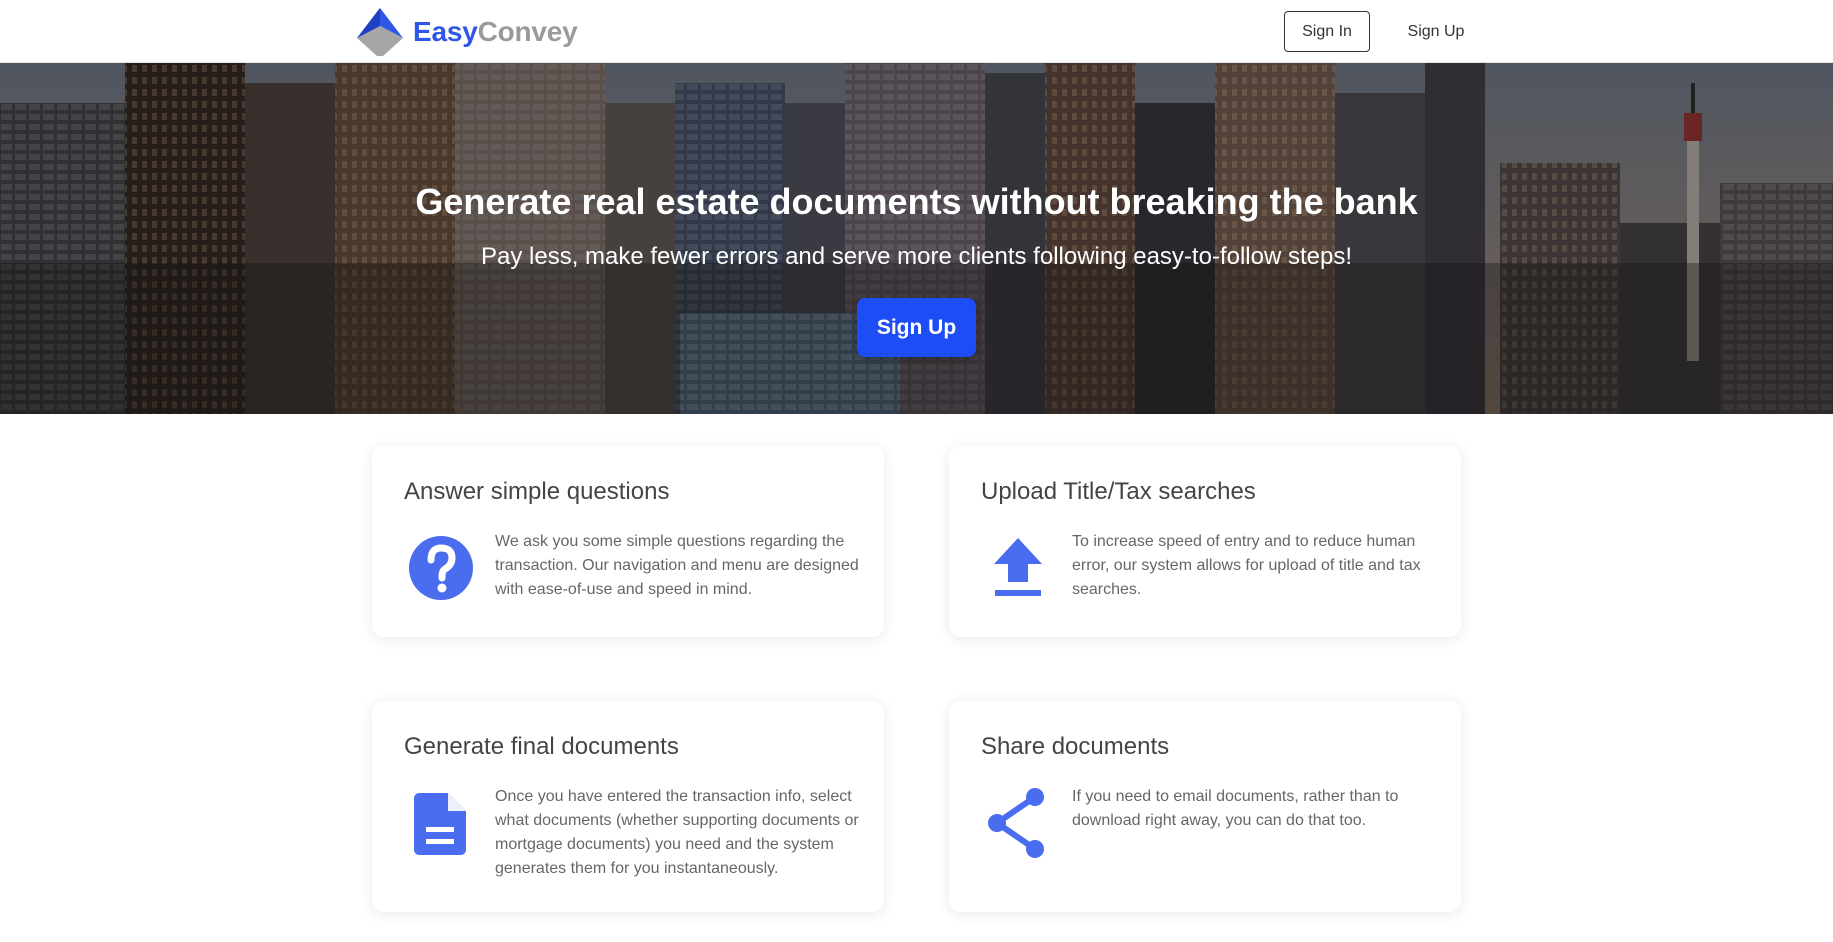  I want to click on feature-title: Share documents, so click(1075, 746).